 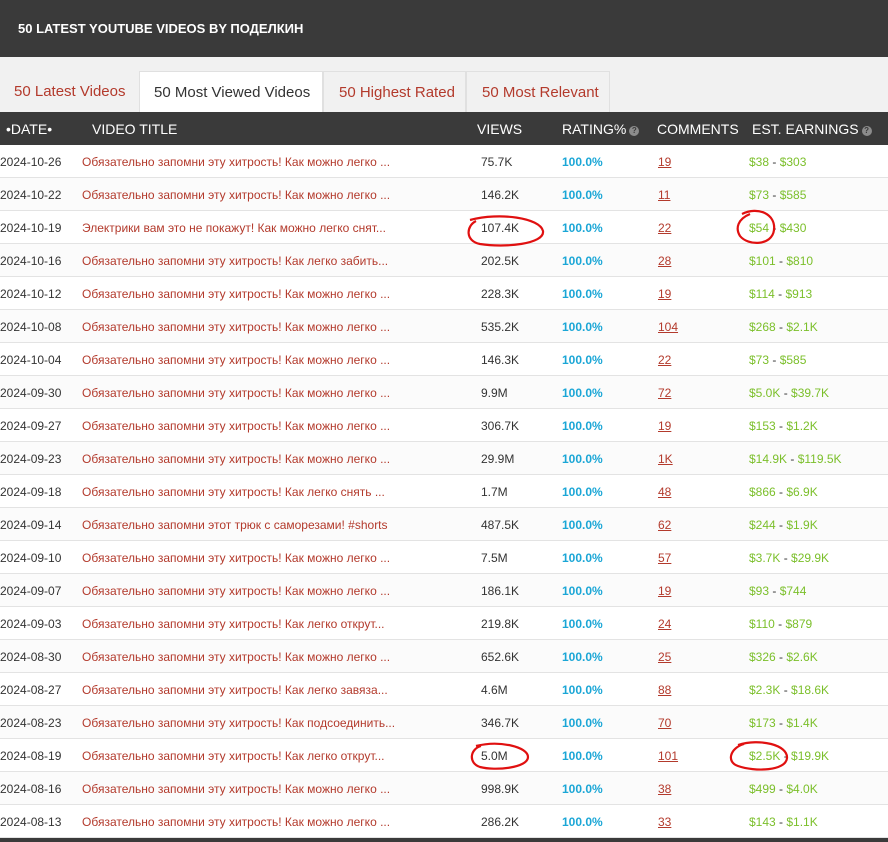 I want to click on video-earnings: $54 - $430, so click(x=777, y=228).